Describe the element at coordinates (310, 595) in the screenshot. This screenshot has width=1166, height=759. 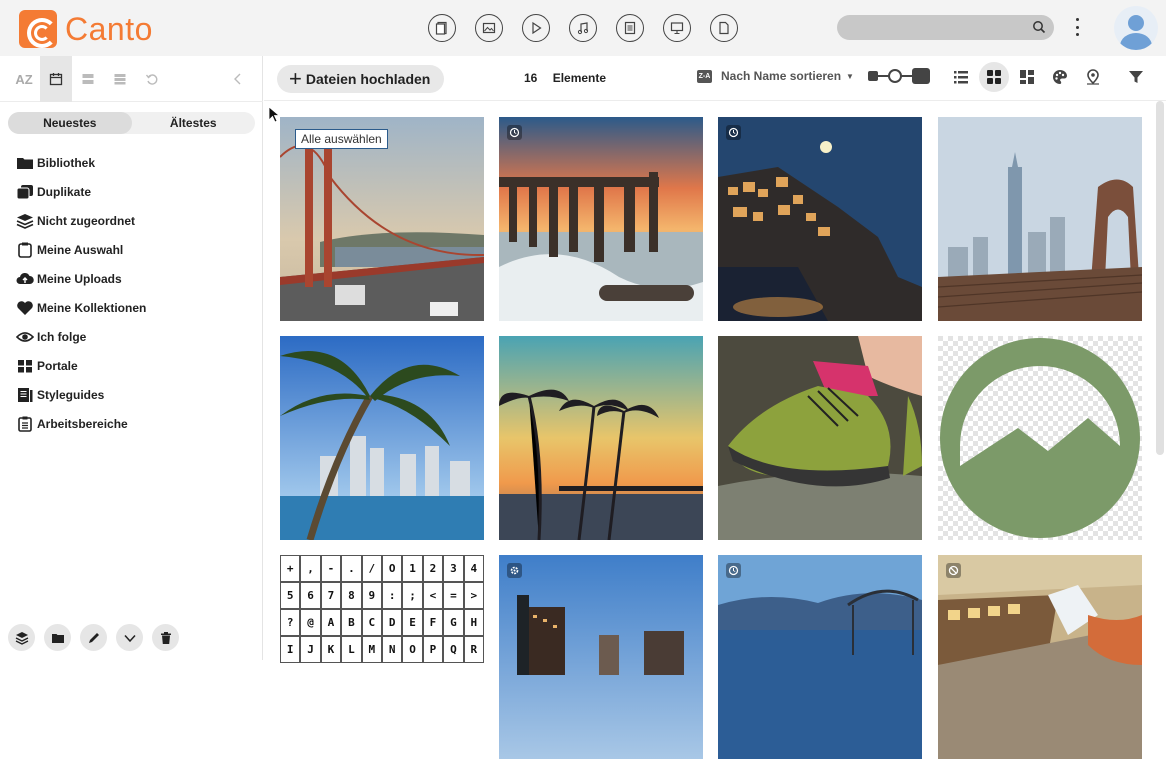
I see `chart-cell: 6` at that location.